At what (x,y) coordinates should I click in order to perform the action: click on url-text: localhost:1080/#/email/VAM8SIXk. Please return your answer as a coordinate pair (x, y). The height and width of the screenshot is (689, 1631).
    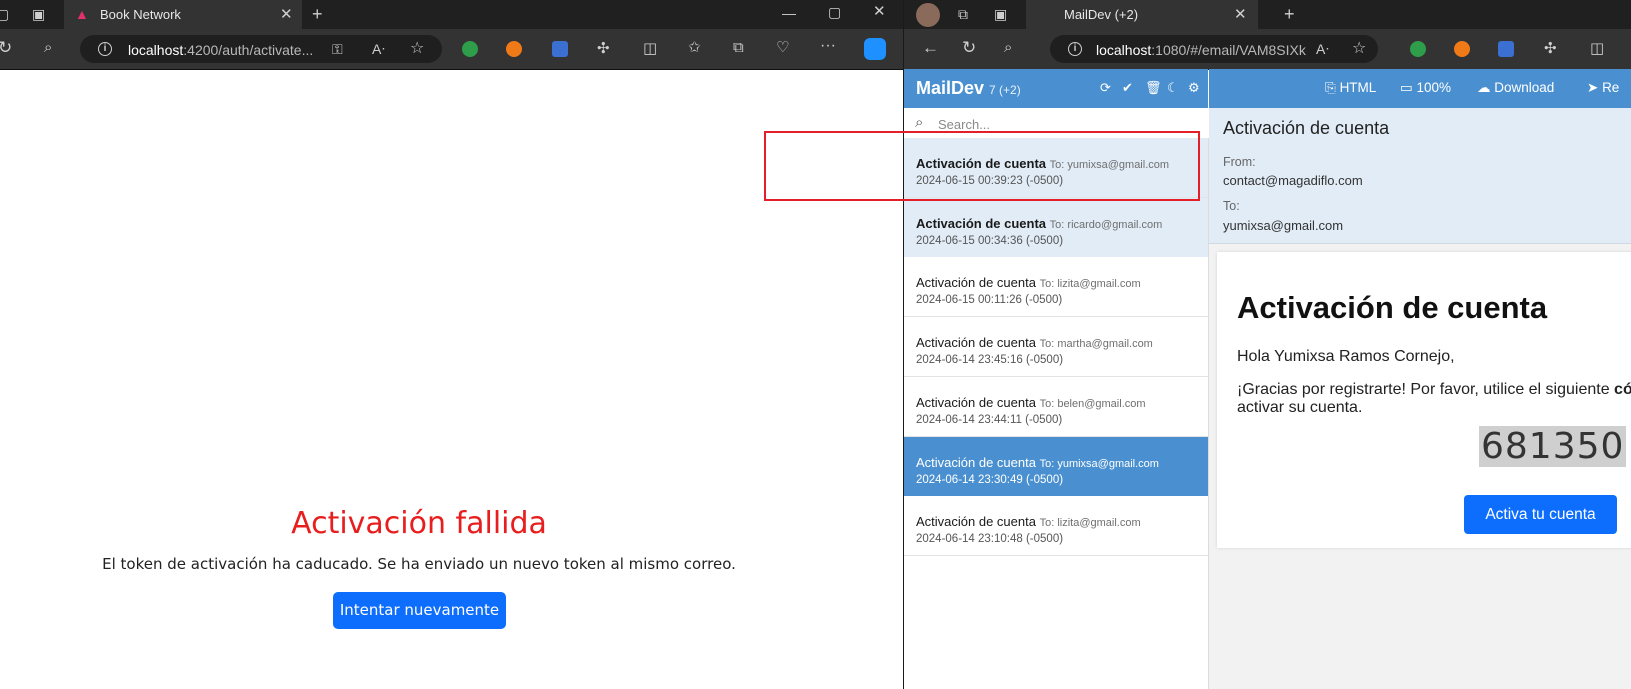
    Looking at the image, I should click on (1201, 50).